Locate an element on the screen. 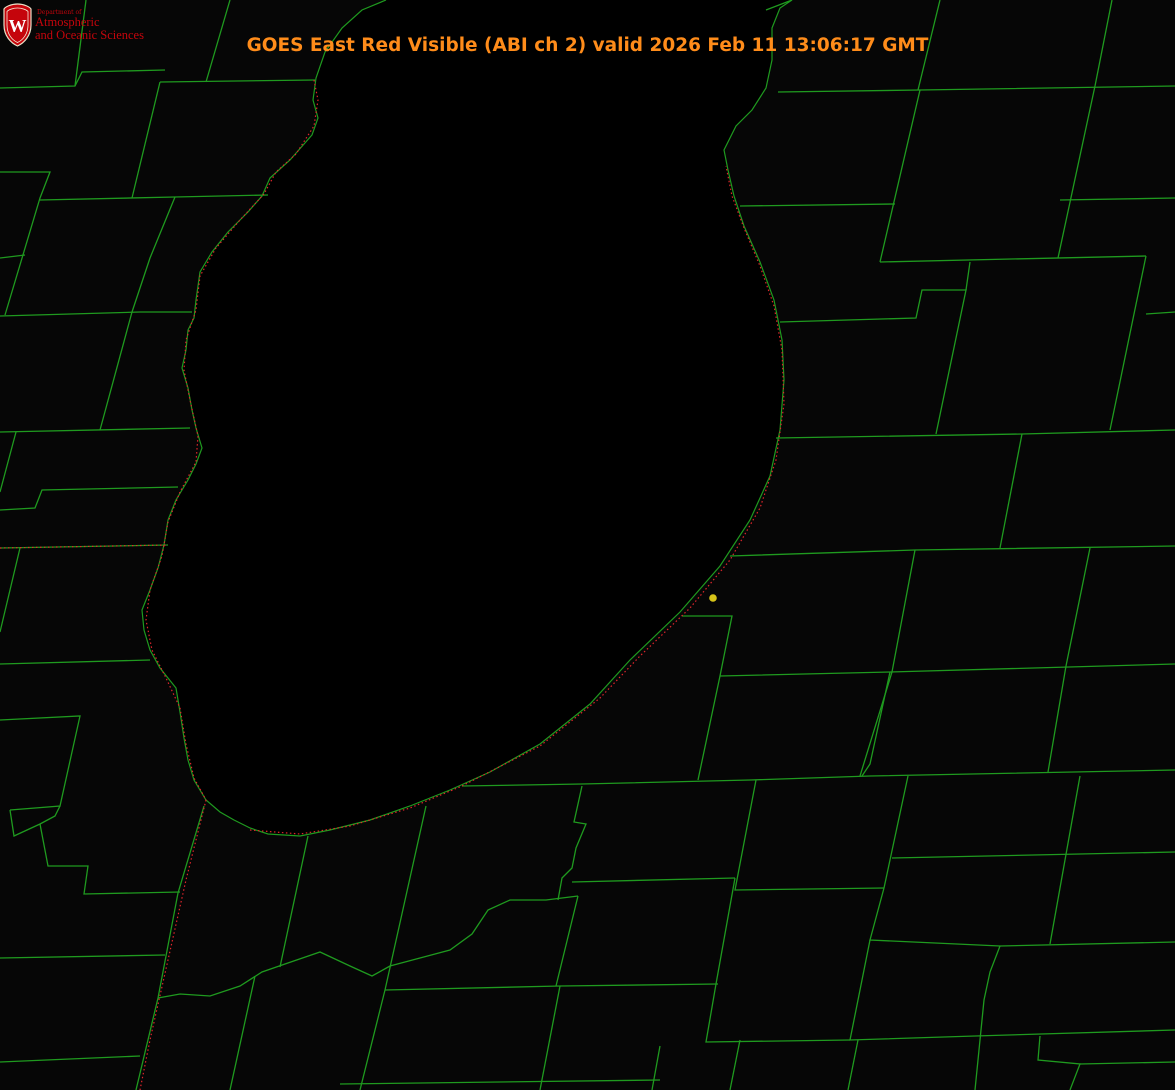 The image size is (1175, 1090). location-dot-icon is located at coordinates (713, 598).